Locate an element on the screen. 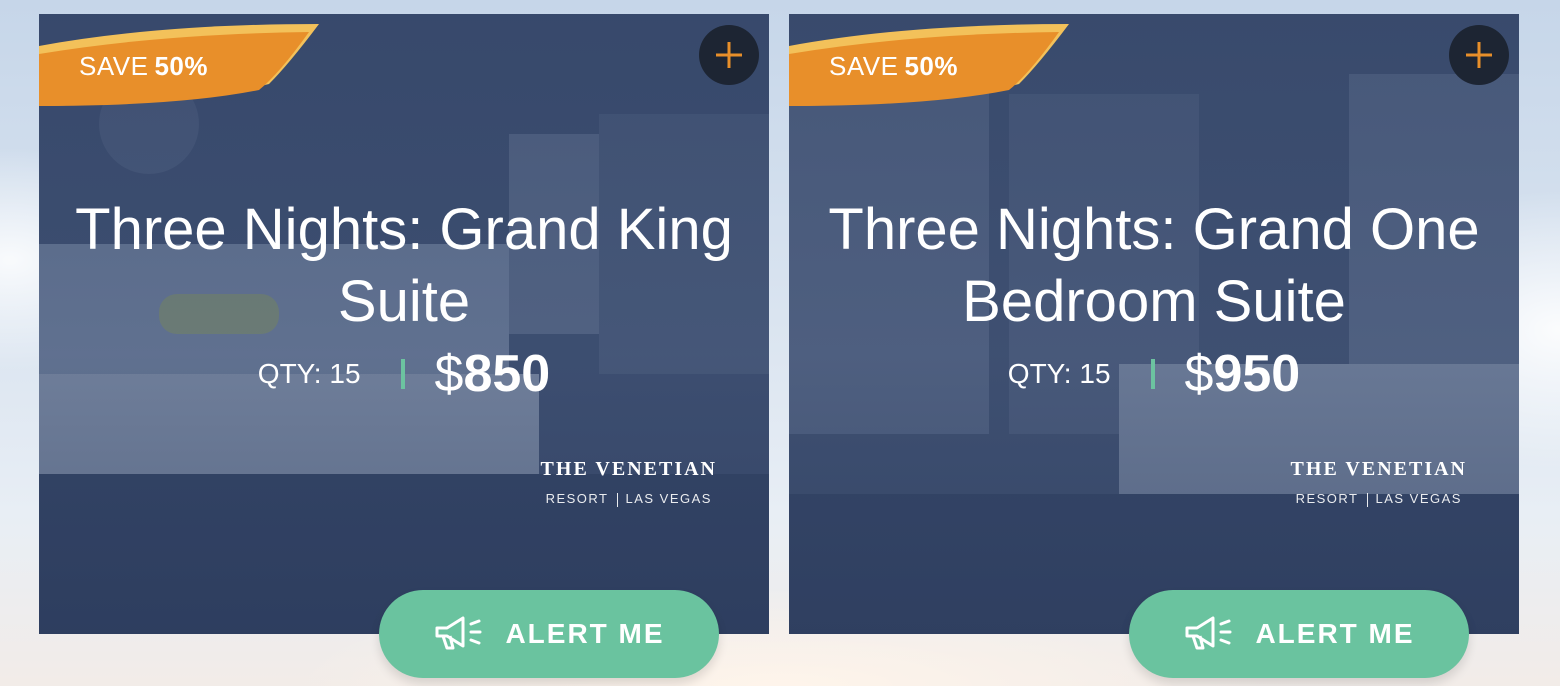 The image size is (1560, 686). price: $950 is located at coordinates (1243, 374).